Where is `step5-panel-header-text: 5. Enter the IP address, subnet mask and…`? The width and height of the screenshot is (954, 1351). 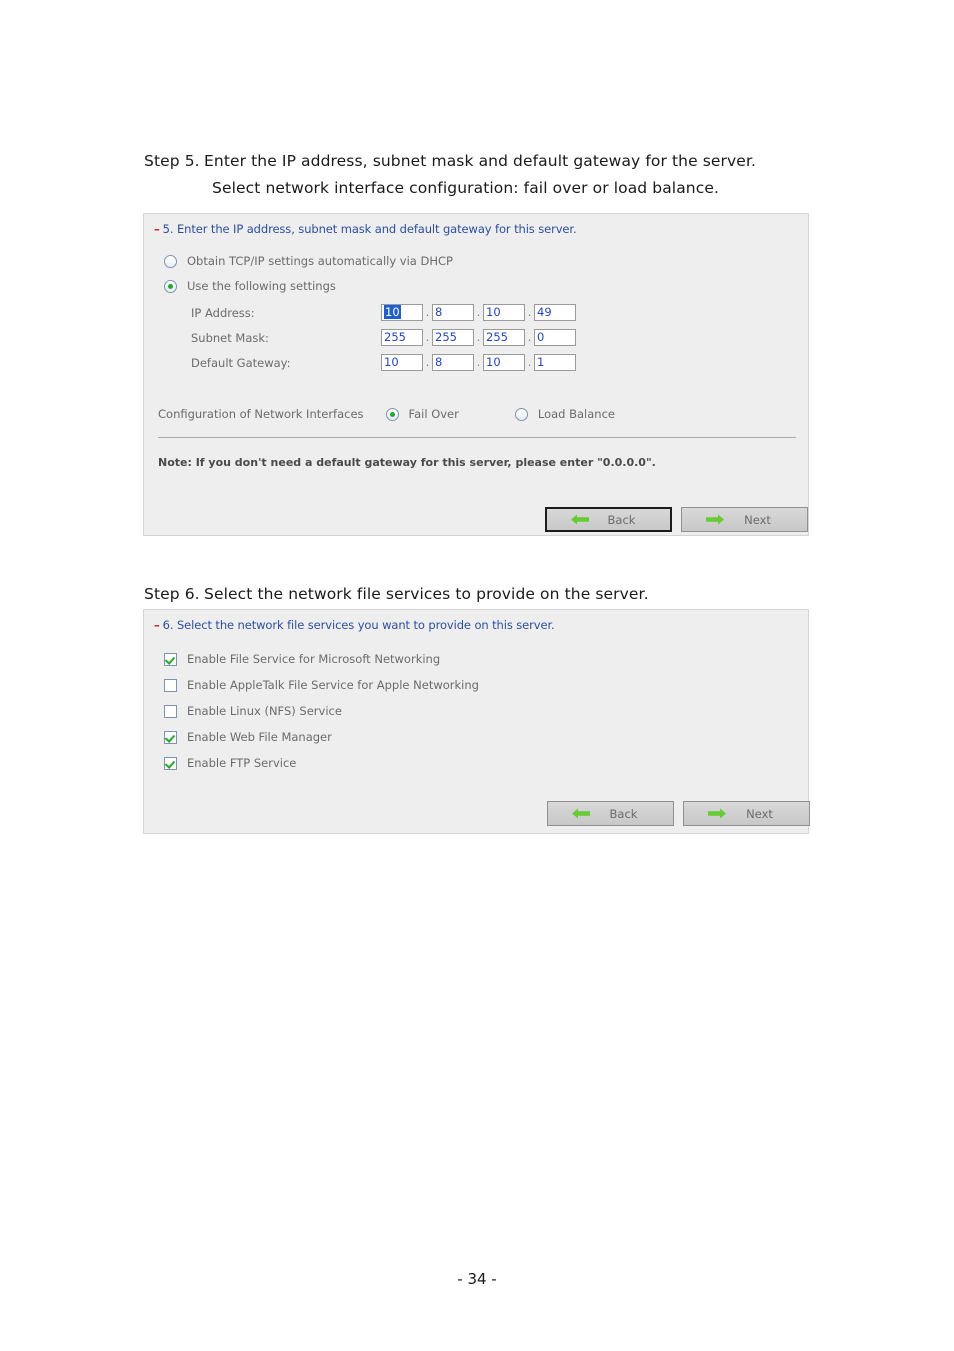
step5-panel-header-text: 5. Enter the IP address, subnet mask and… is located at coordinates (369, 229).